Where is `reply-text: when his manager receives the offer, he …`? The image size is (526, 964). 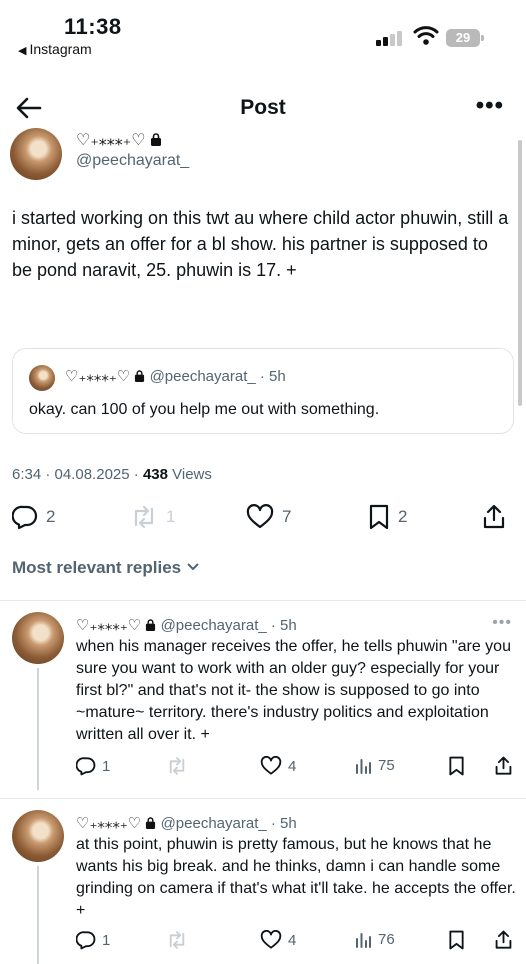
reply-text: when his manager receives the offer, he … is located at coordinates (293, 690).